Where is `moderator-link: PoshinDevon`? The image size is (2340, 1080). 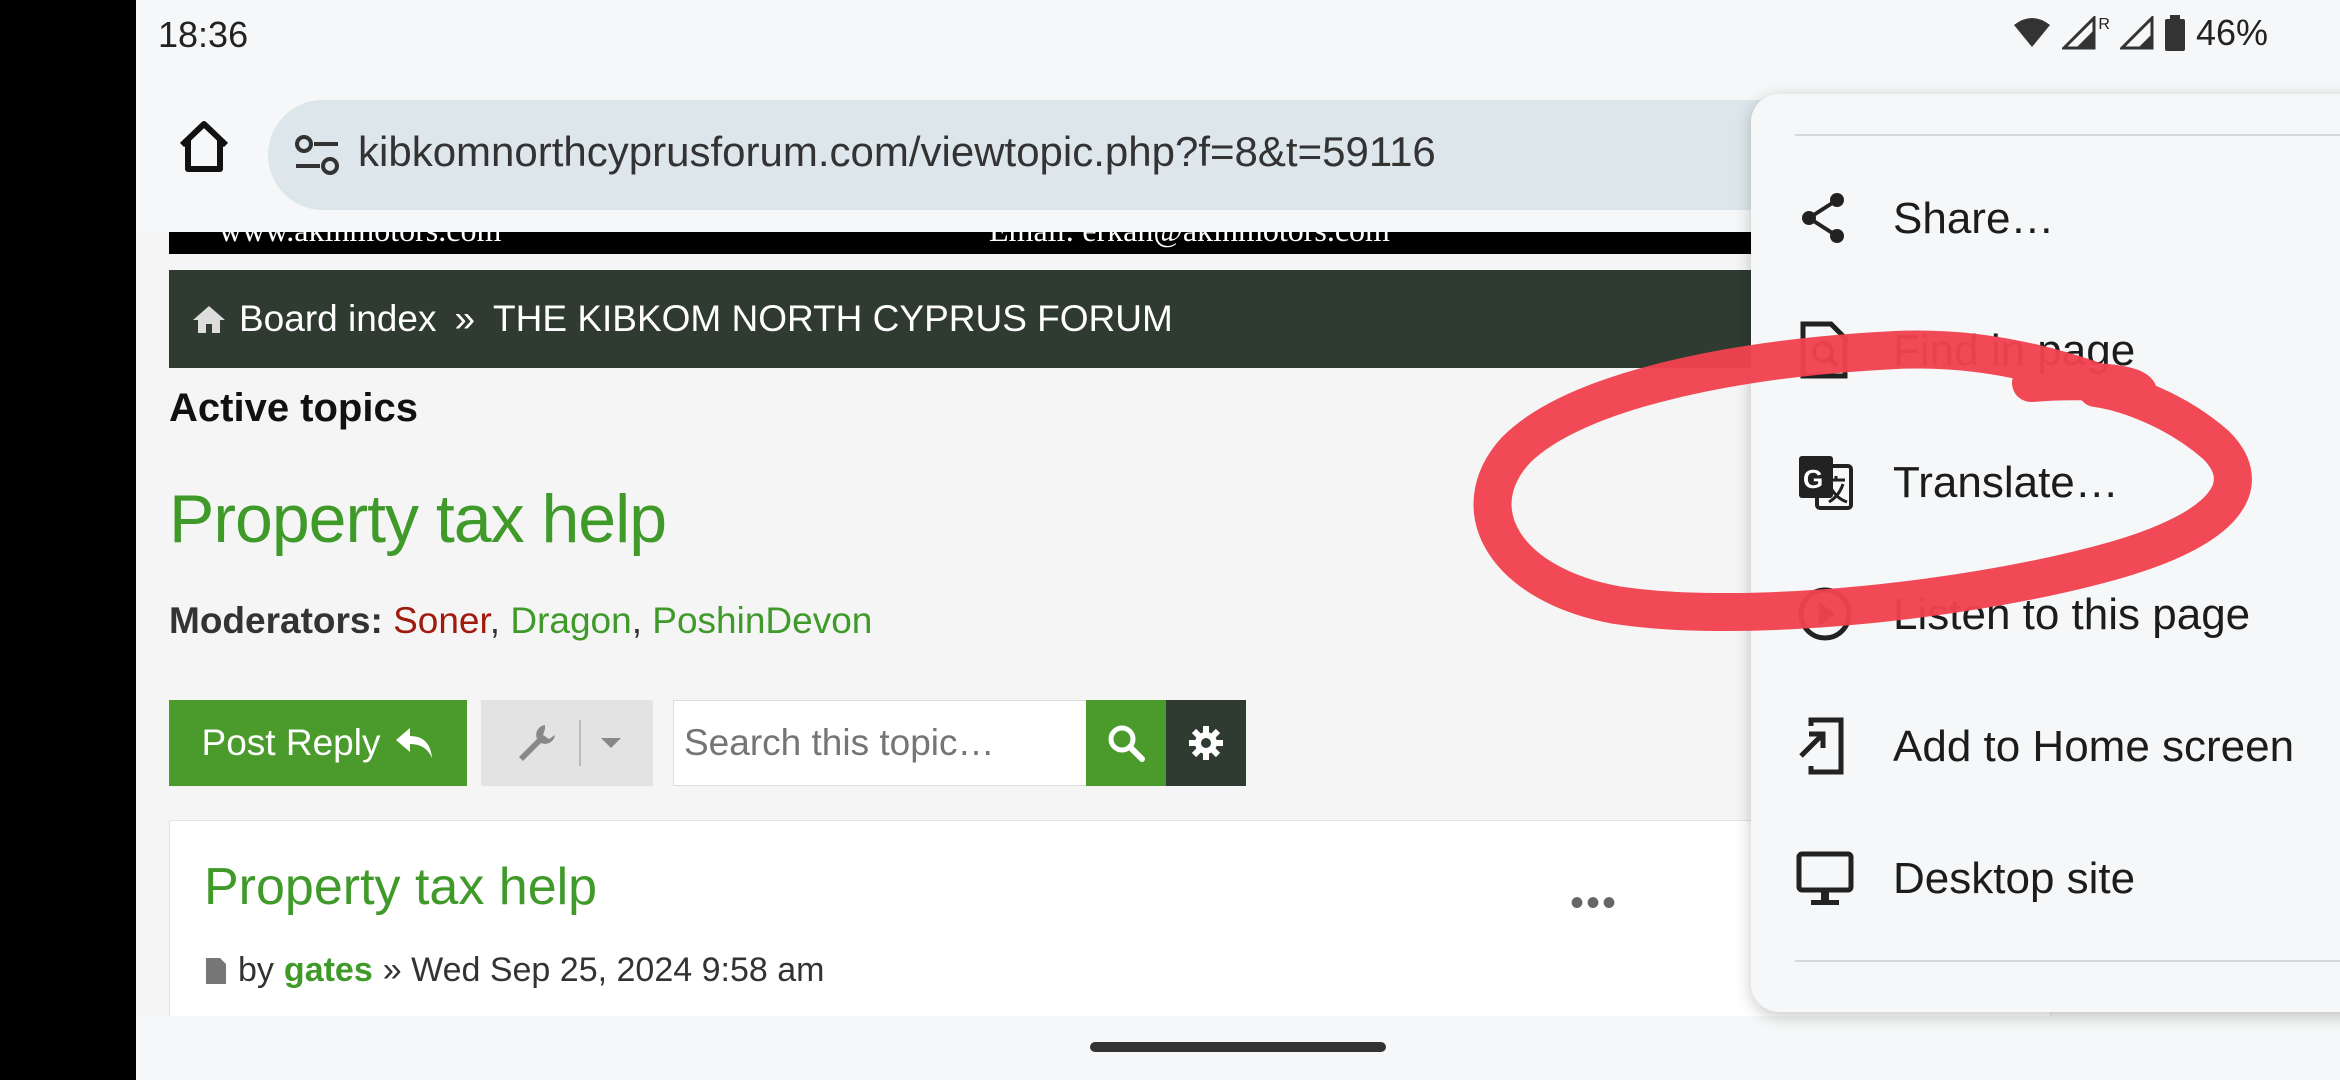 moderator-link: PoshinDevon is located at coordinates (762, 620).